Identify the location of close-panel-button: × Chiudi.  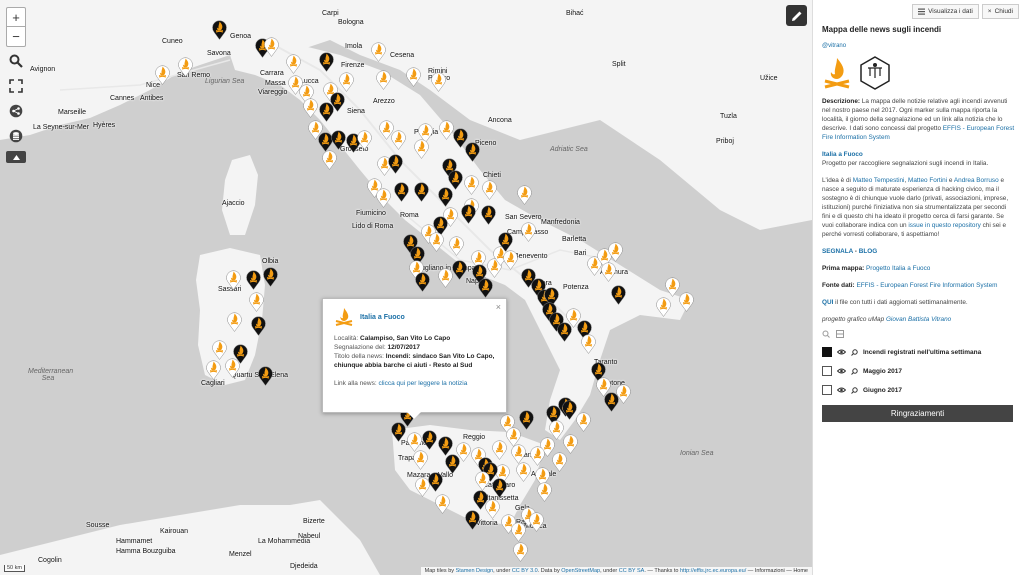
(1000, 11).